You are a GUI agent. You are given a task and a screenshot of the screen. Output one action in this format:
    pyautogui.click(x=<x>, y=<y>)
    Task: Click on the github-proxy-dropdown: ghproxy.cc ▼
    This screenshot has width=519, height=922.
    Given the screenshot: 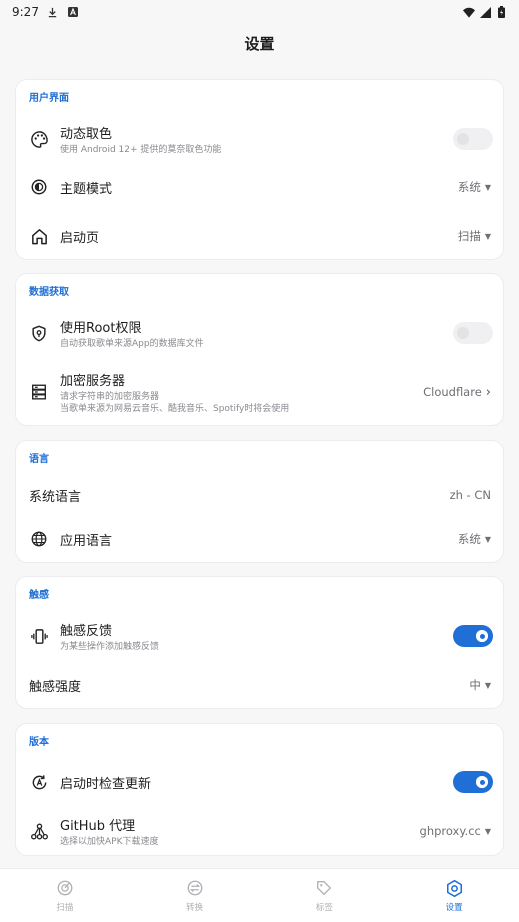 What is the action you would take?
    pyautogui.click(x=455, y=831)
    